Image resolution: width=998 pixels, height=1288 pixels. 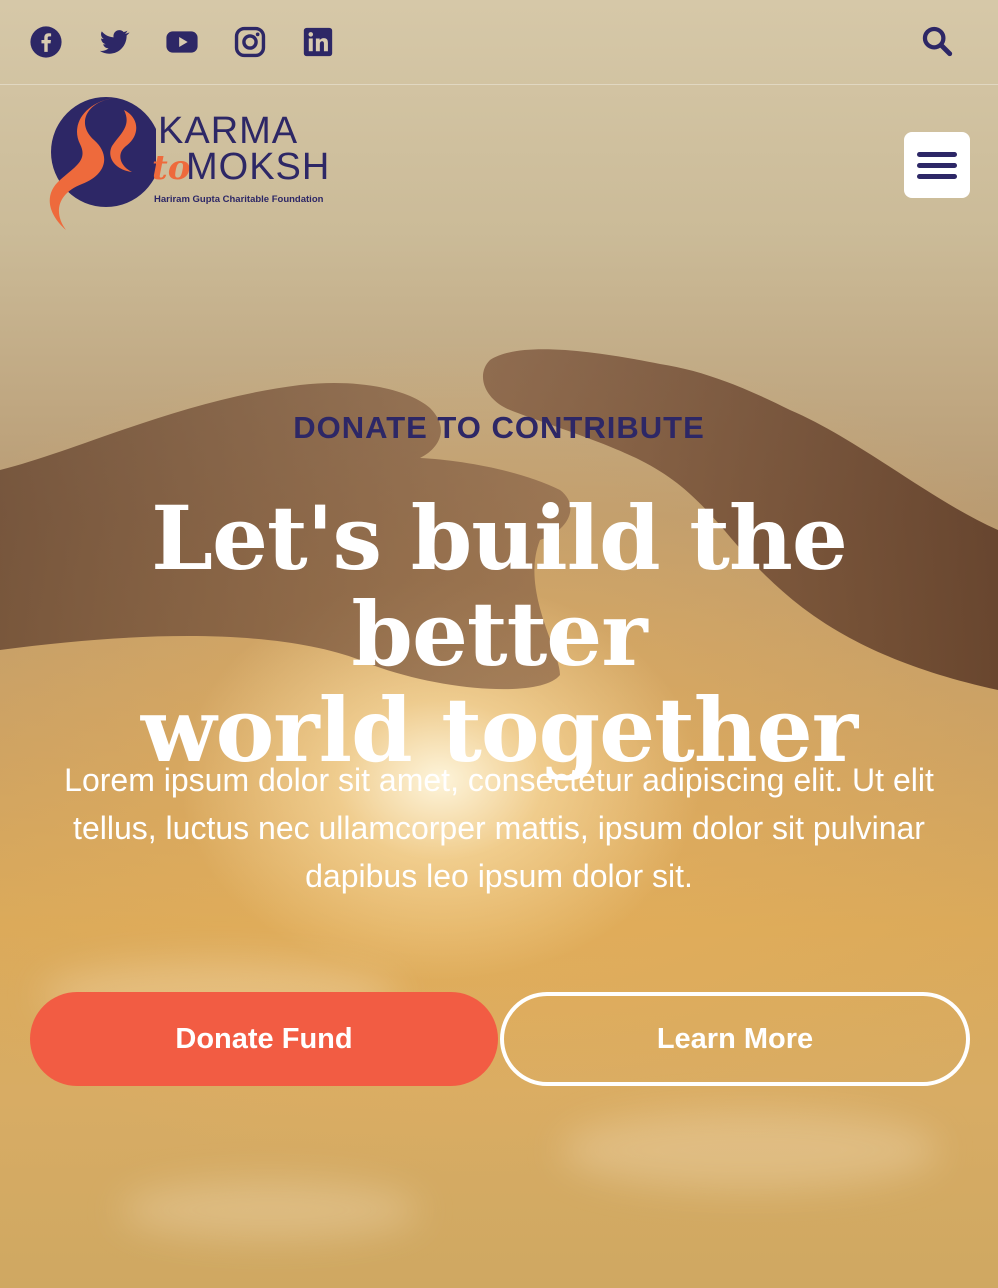 I want to click on linkedin-icon, so click(x=318, y=42).